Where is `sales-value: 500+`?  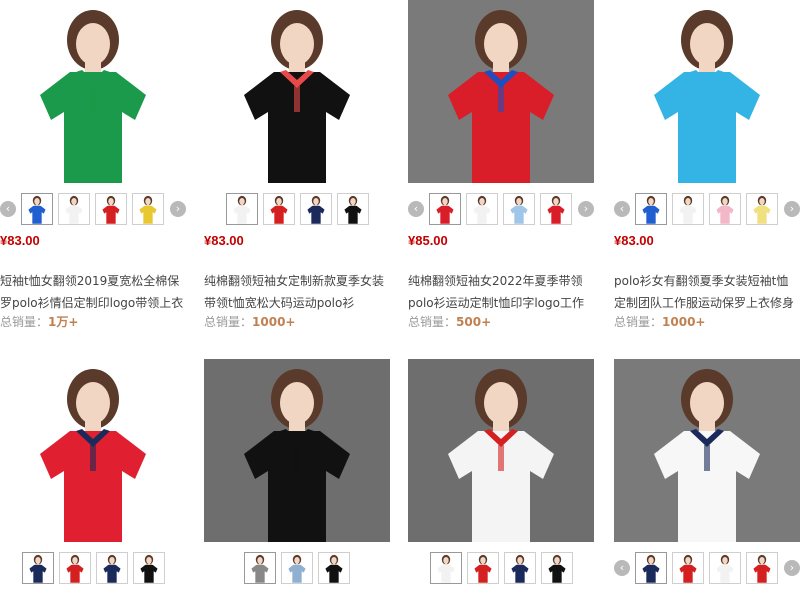
sales-value: 500+ is located at coordinates (474, 322).